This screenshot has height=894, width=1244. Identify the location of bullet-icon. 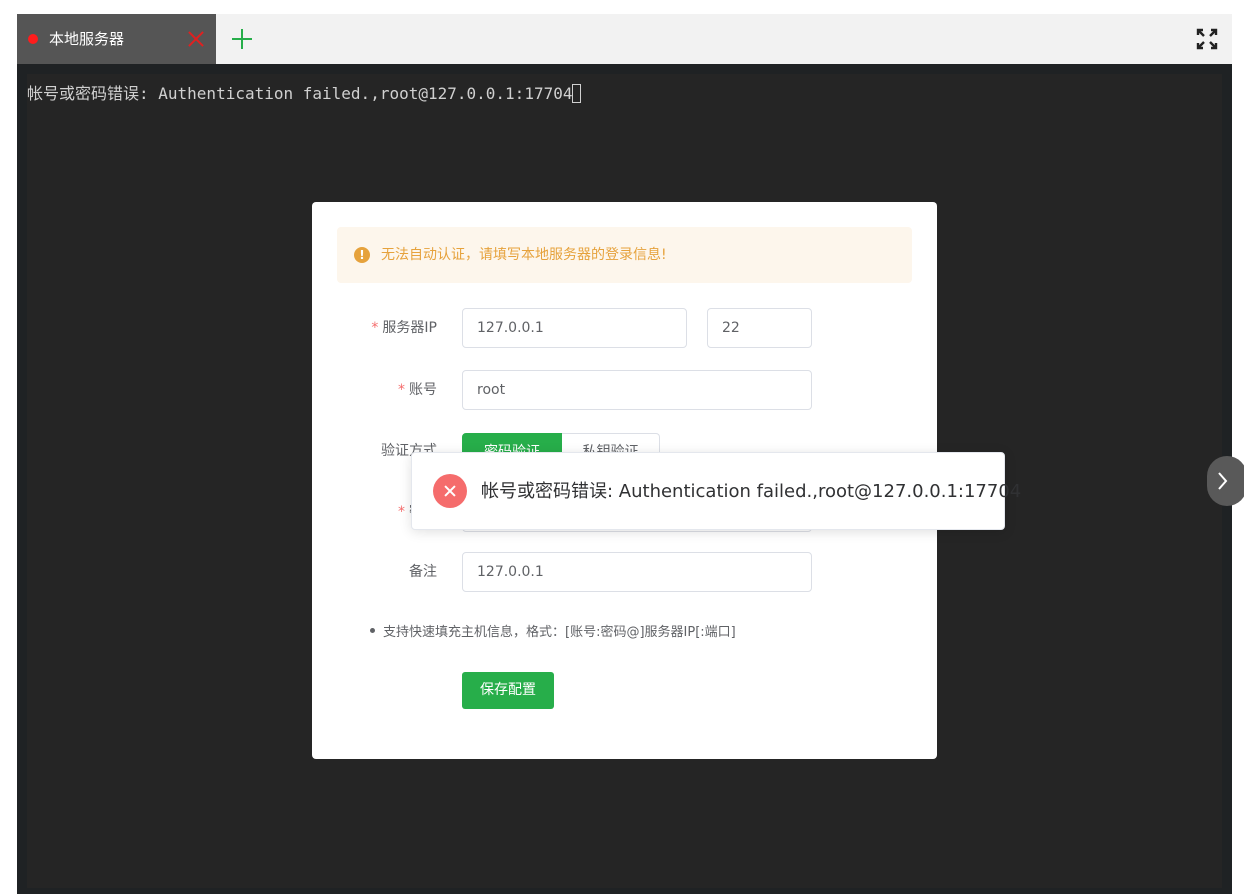
(372, 630).